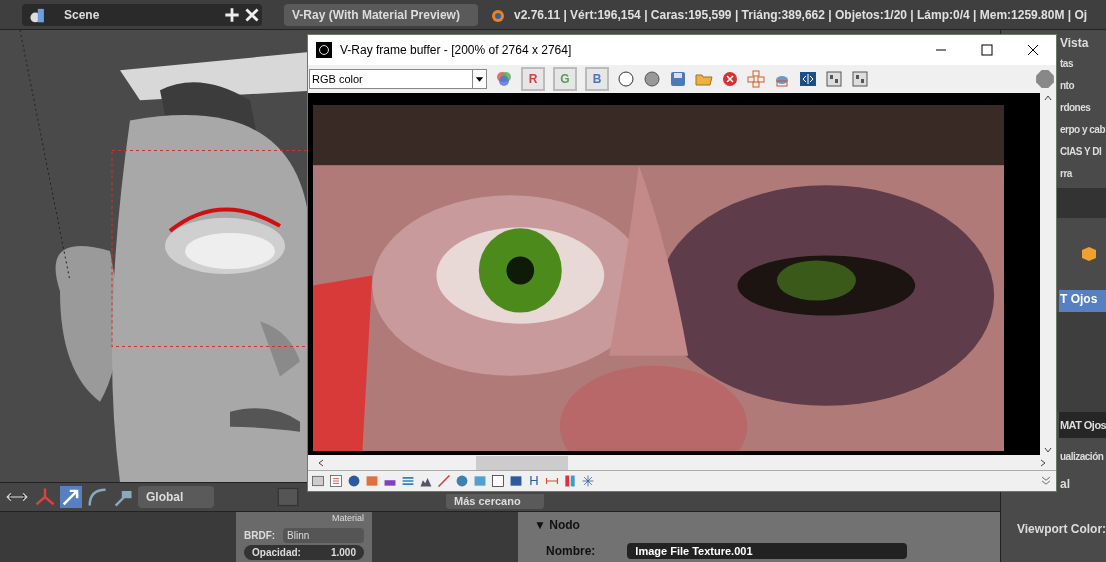 The width and height of the screenshot is (1106, 562). I want to click on panel-row: CIAS Y DI, so click(1083, 155).